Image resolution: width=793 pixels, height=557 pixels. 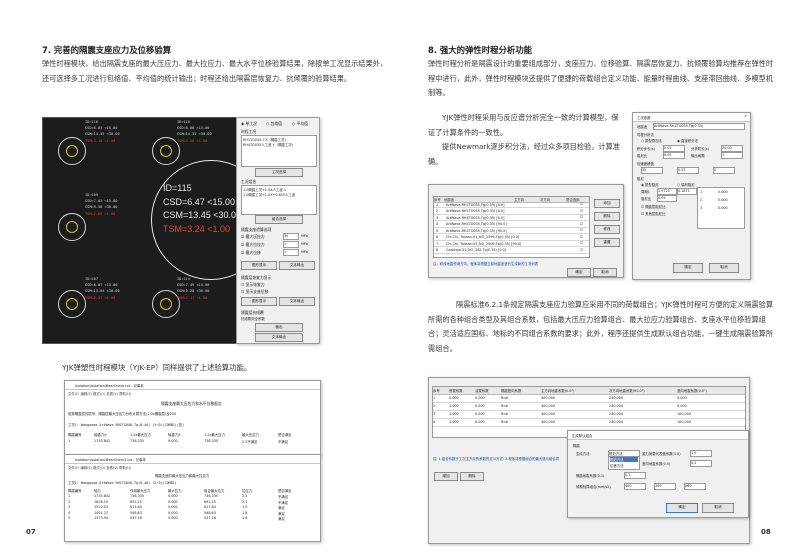 I want to click on report-columns: 隔震编号 轴重力/t 1.2x最大压力 轴重力/t 1.2x最大压力 最大压应力 是否满足, so click(x=193, y=435).